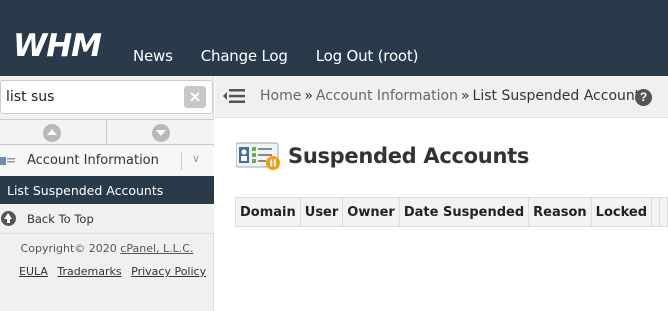 This screenshot has width=668, height=311. I want to click on column-header-date-suspended: Date Suspended, so click(464, 212).